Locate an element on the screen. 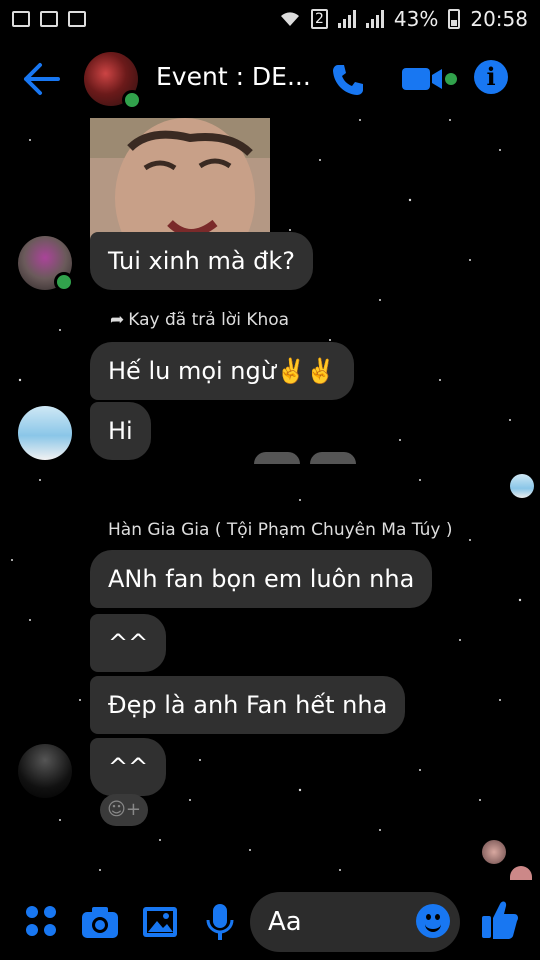 This screenshot has height=960, width=540. info-icon: i is located at coordinates (491, 77).